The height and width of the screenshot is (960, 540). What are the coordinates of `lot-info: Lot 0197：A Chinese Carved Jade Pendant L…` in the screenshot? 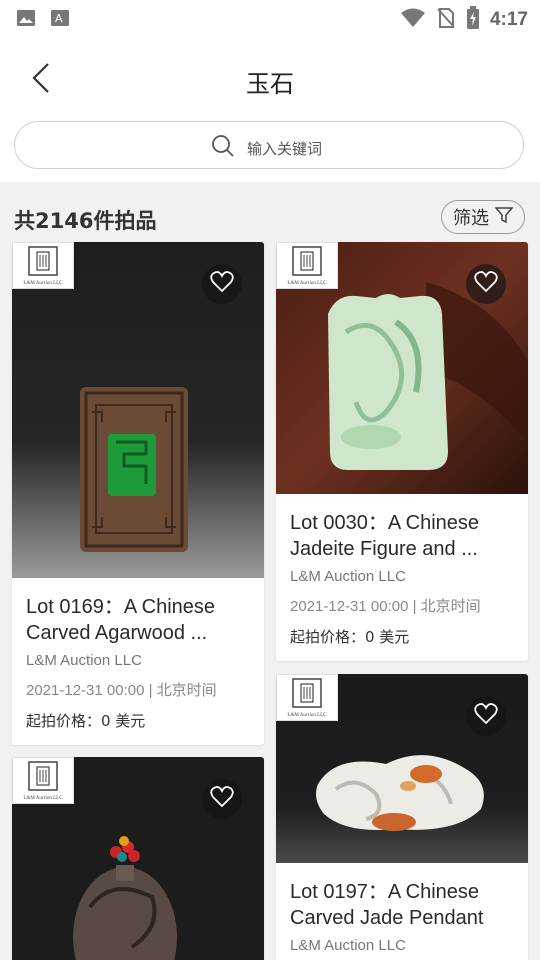 It's located at (402, 911).